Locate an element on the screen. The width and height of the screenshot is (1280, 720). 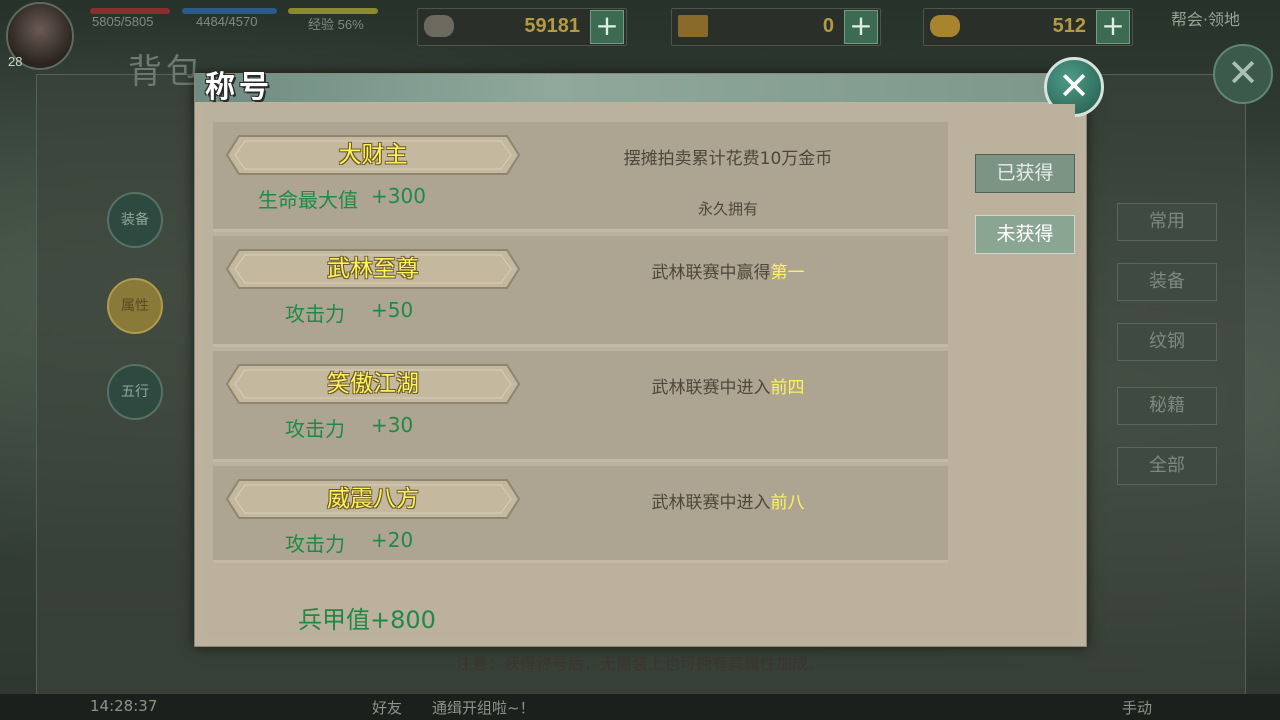
title-name: 笑傲江湖 is located at coordinates (373, 384).